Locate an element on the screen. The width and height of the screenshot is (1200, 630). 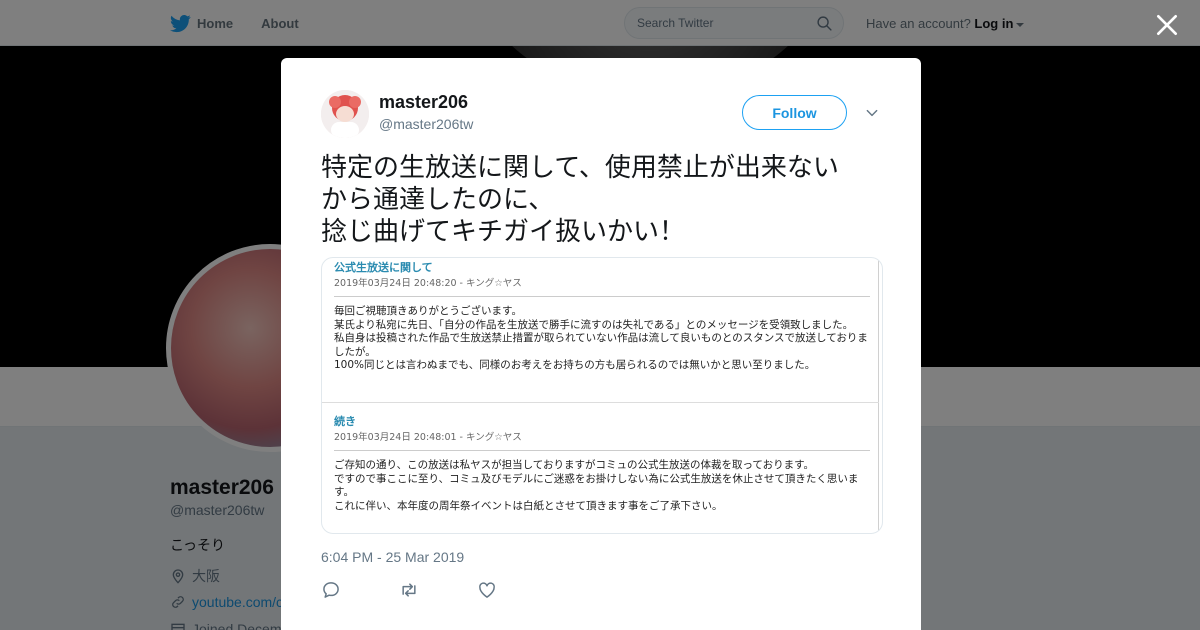
retweet-icon is located at coordinates (409, 590).